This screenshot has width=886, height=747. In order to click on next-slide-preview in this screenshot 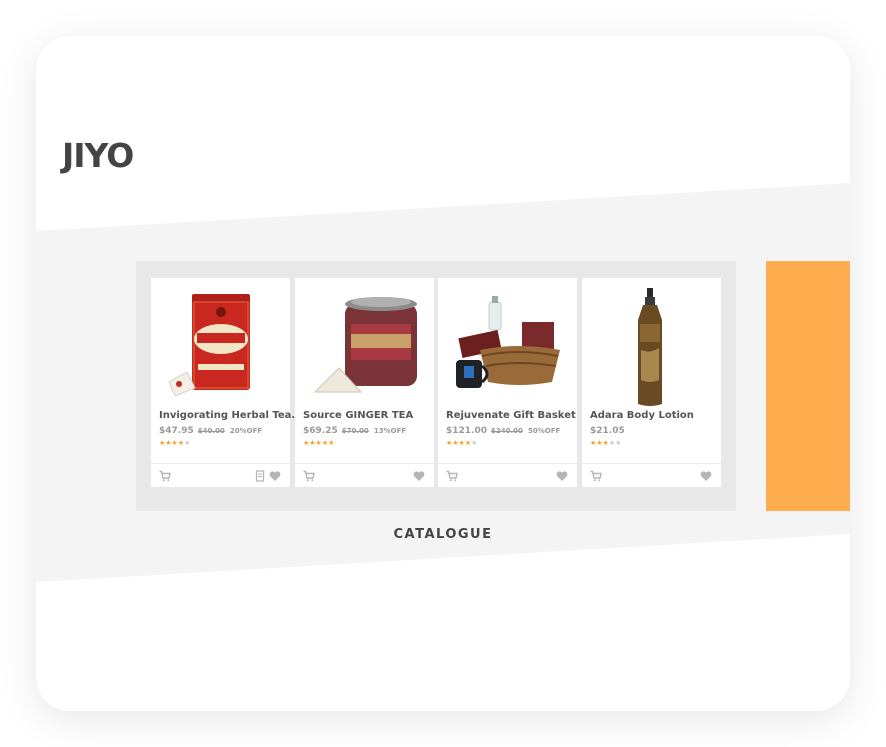, I will do `click(808, 386)`.